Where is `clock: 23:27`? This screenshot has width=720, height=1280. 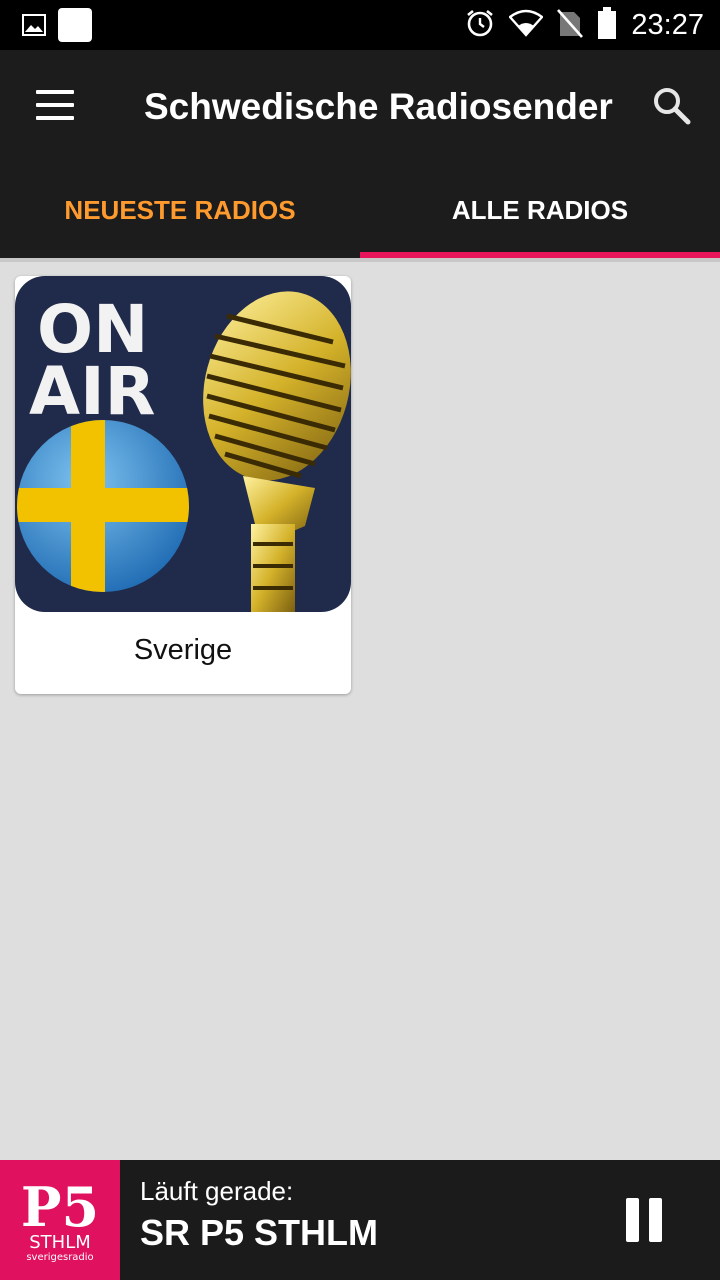 clock: 23:27 is located at coordinates (667, 24).